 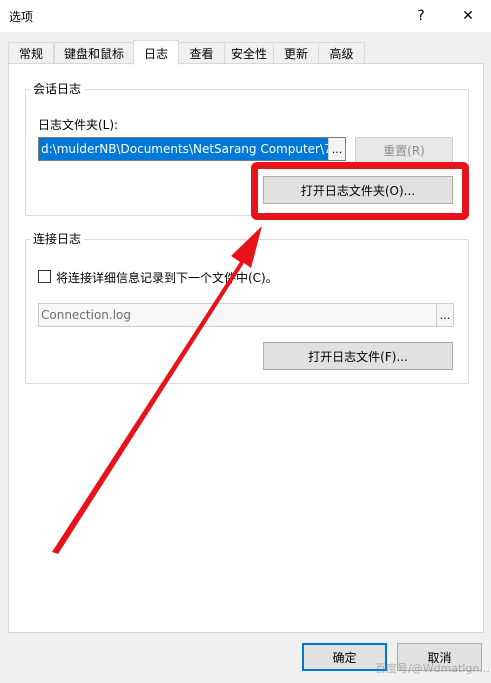 I want to click on connection-log-checkbox, so click(x=44, y=276).